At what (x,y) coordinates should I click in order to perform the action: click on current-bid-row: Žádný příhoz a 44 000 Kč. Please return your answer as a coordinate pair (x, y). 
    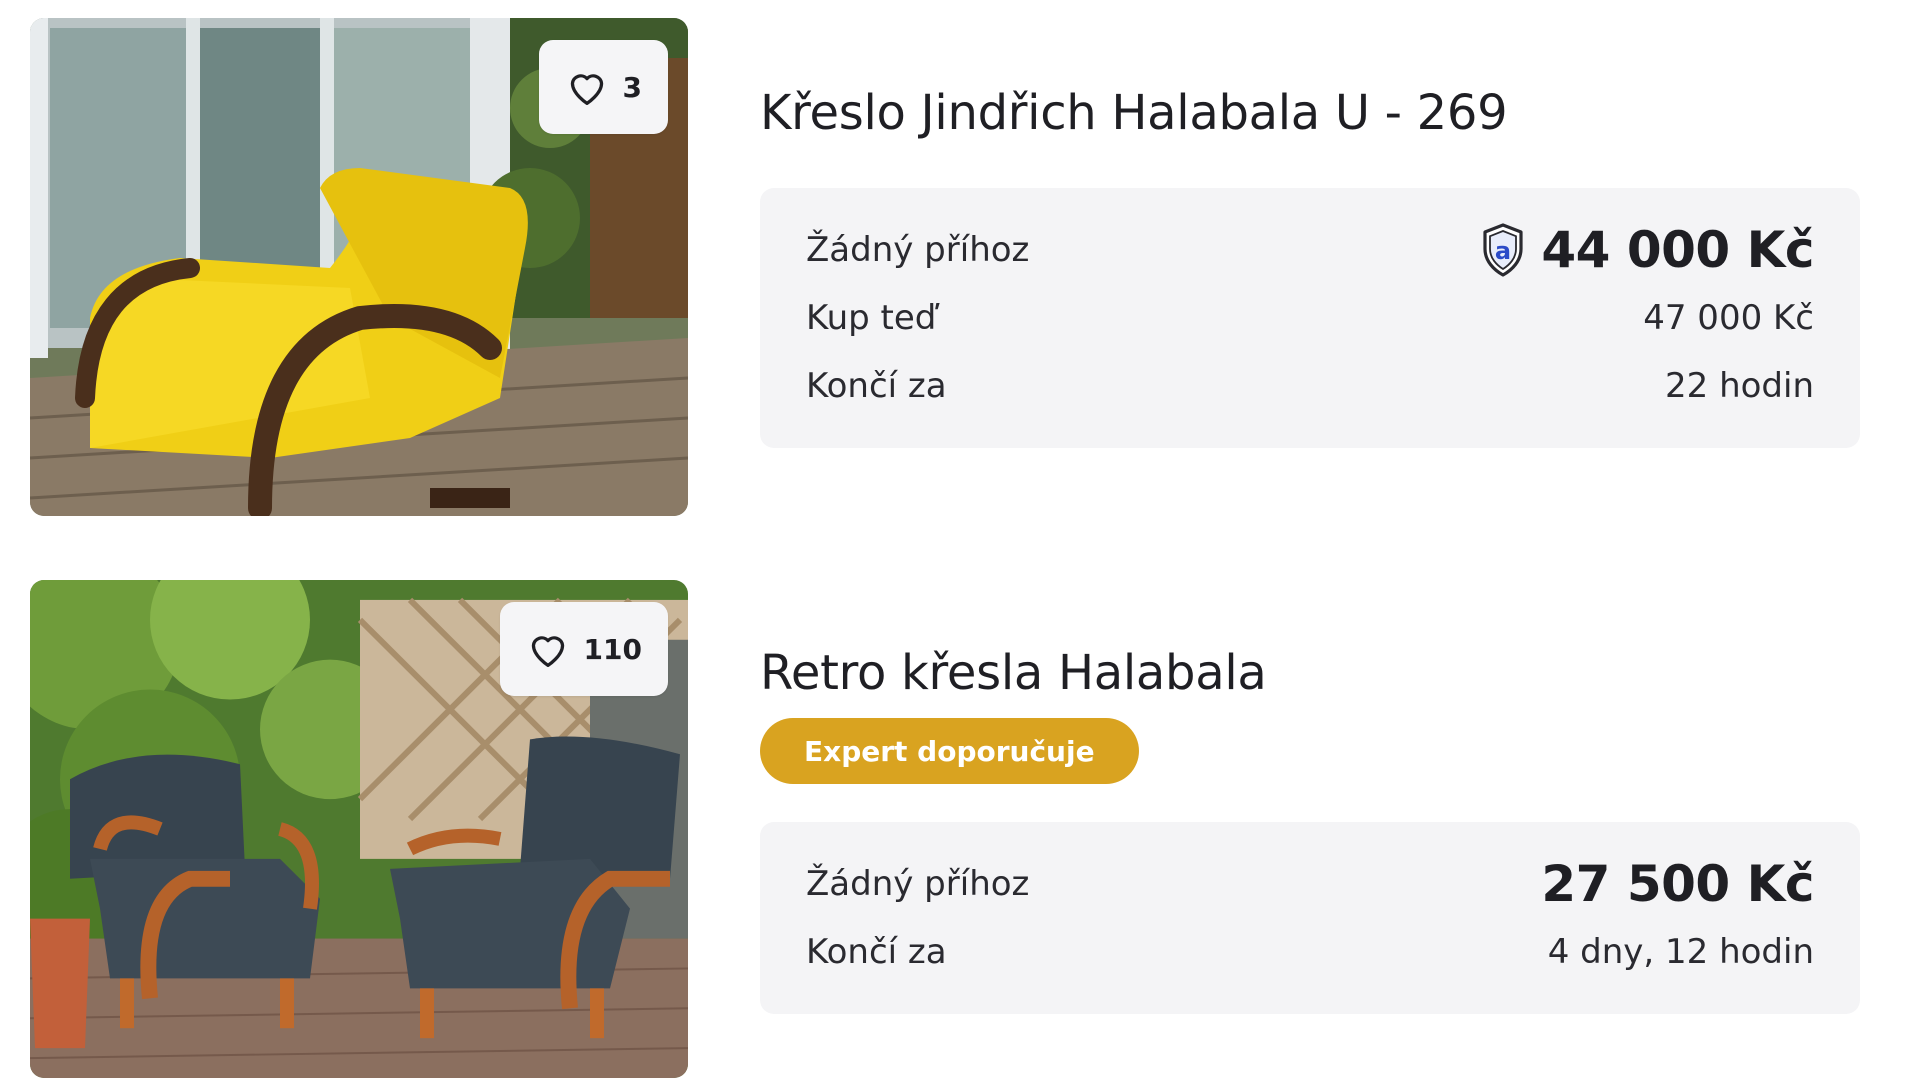
    Looking at the image, I should click on (1310, 250).